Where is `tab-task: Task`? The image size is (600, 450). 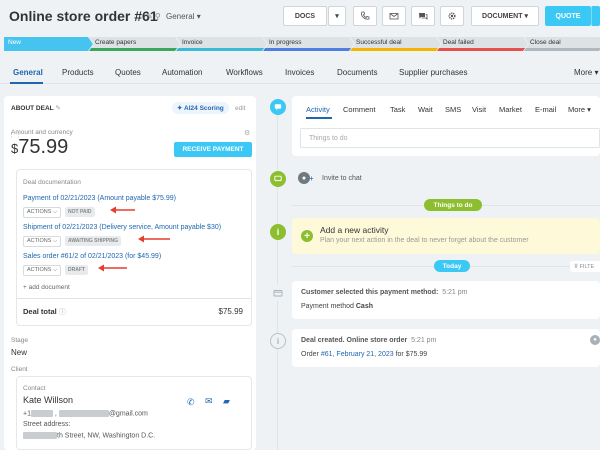 tab-task: Task is located at coordinates (397, 109).